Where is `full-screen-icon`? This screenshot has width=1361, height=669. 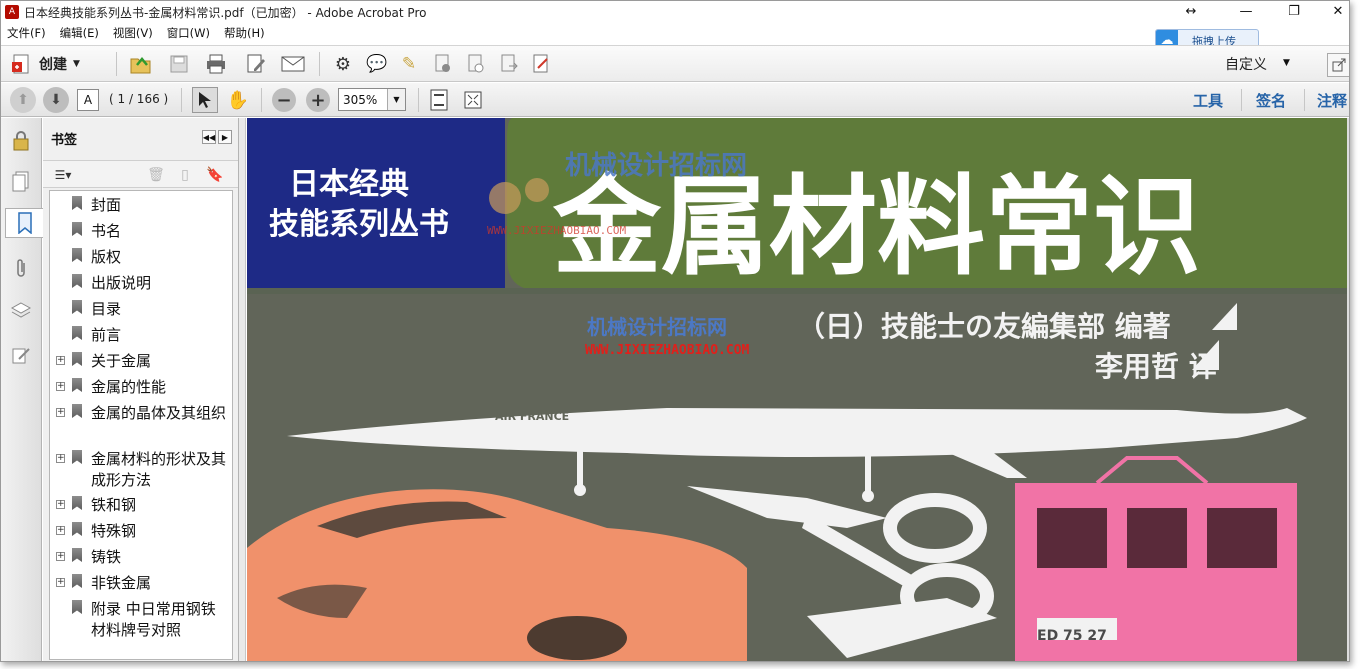
full-screen-icon is located at coordinates (473, 100).